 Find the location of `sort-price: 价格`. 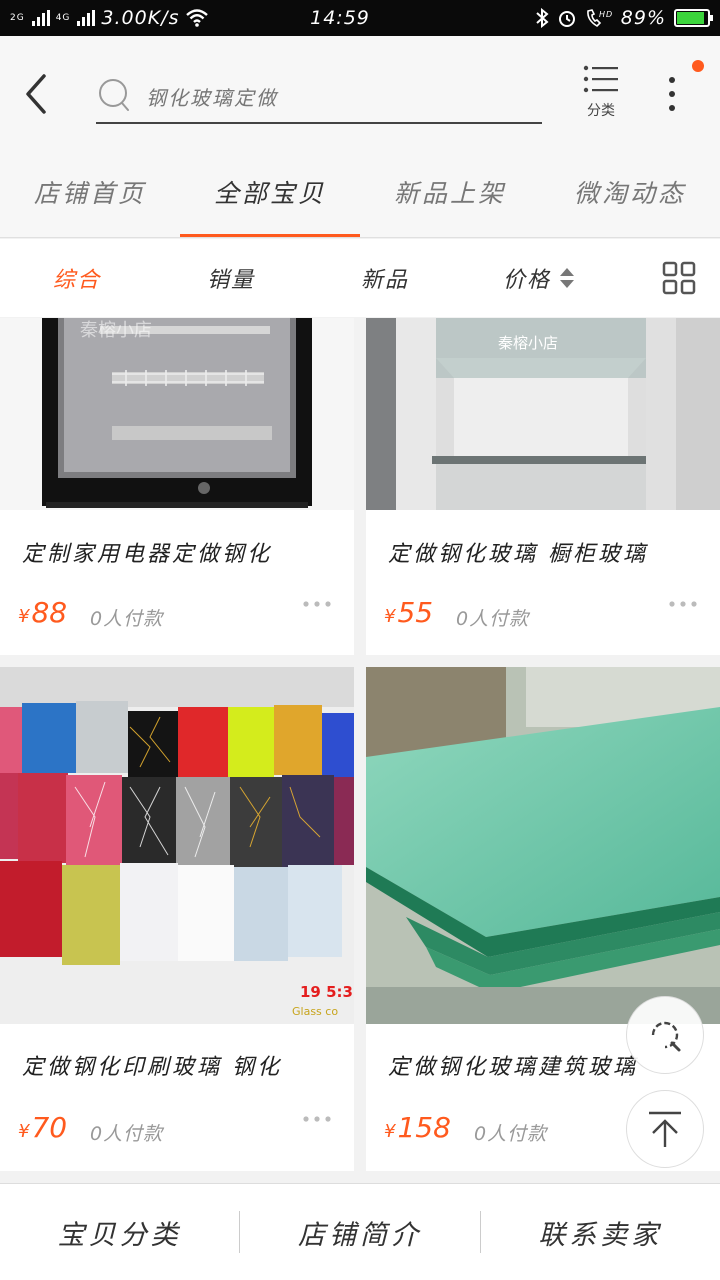

sort-price: 价格 is located at coordinates (539, 278).